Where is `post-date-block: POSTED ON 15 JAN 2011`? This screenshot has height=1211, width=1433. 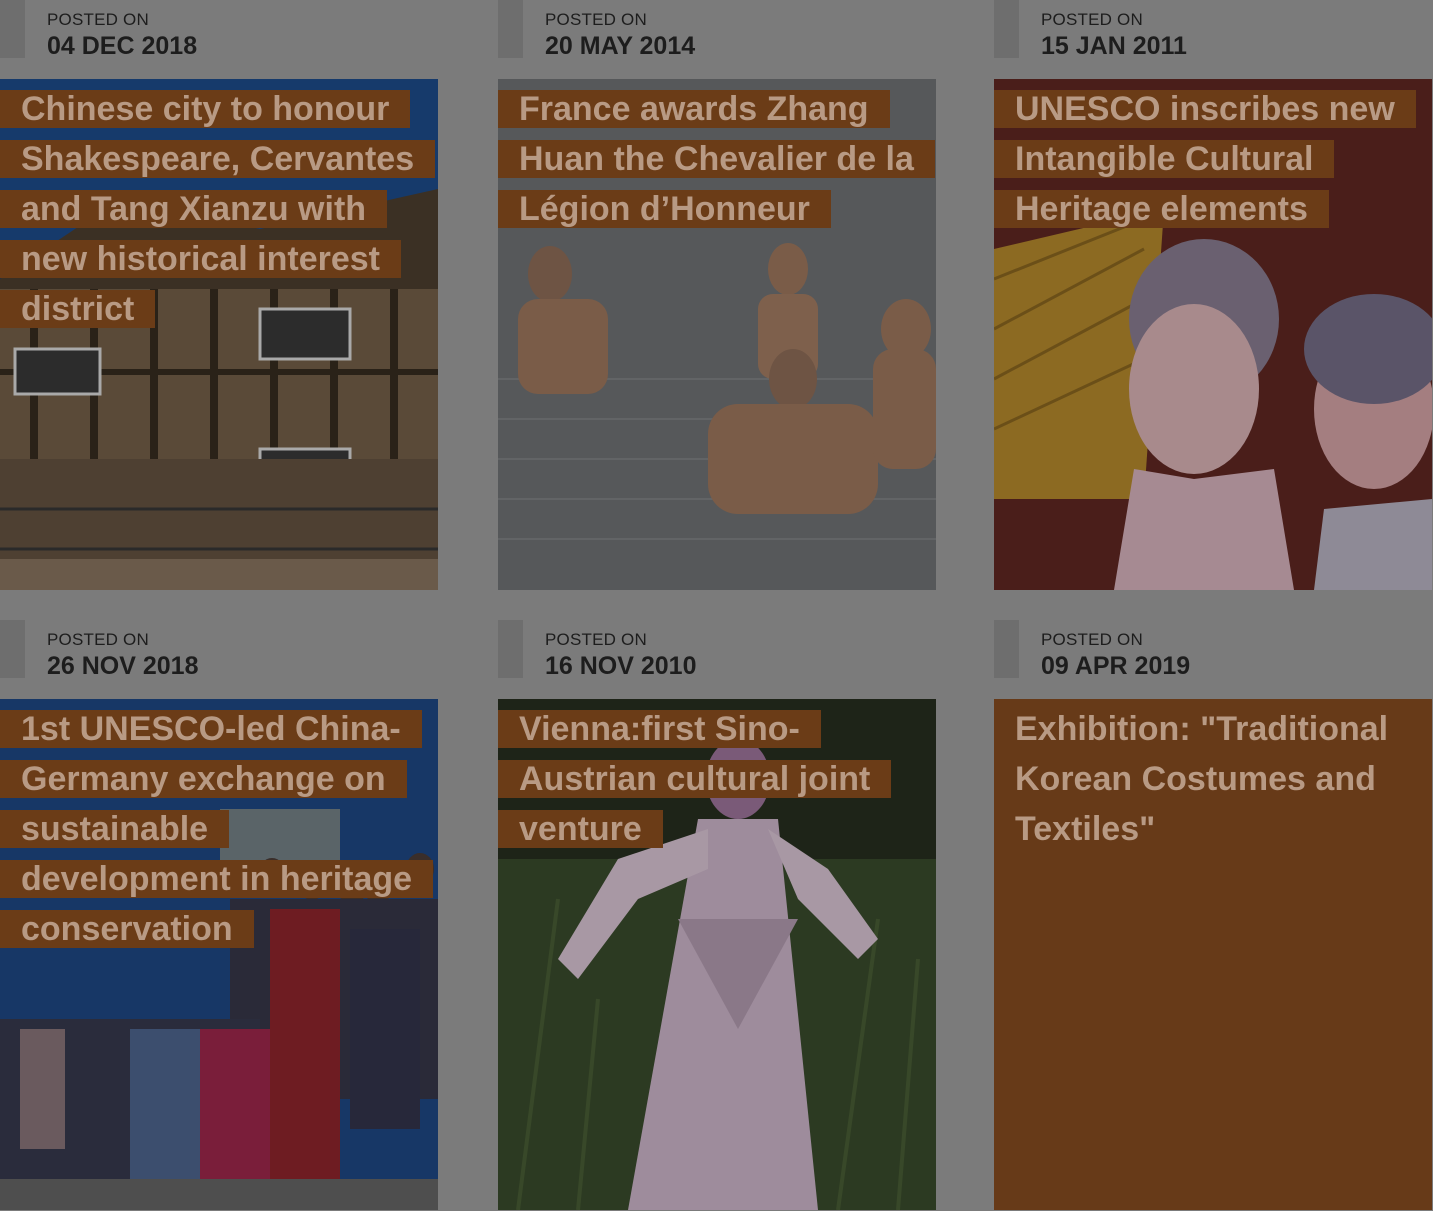 post-date-block: POSTED ON 15 JAN 2011 is located at coordinates (1213, 39).